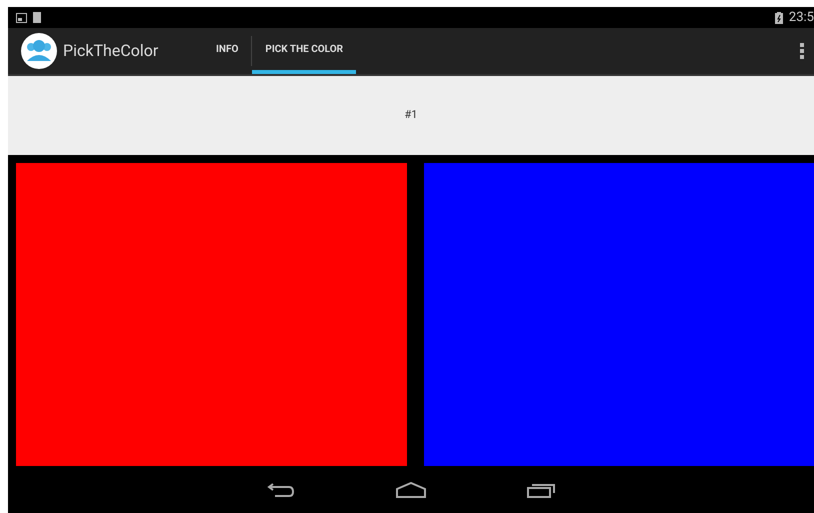 The width and height of the screenshot is (814, 513). Describe the element at coordinates (778, 18) in the screenshot. I see `battery-icon` at that location.